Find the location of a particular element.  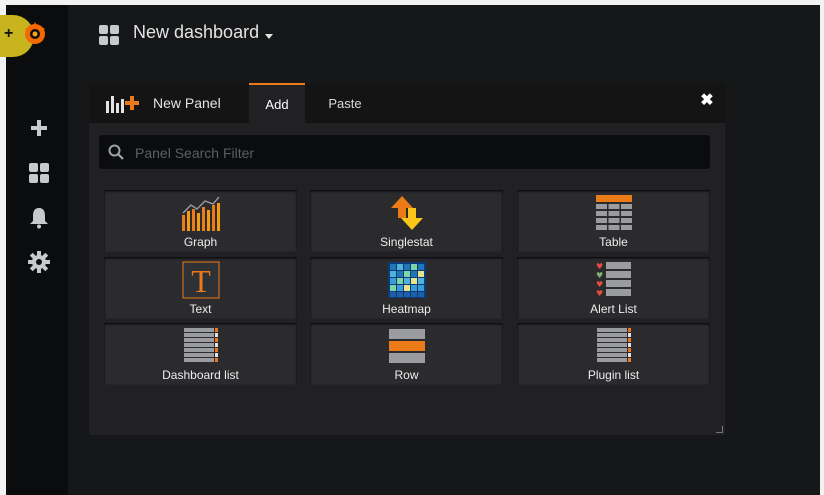

configuration-gear-icon is located at coordinates (39, 262).